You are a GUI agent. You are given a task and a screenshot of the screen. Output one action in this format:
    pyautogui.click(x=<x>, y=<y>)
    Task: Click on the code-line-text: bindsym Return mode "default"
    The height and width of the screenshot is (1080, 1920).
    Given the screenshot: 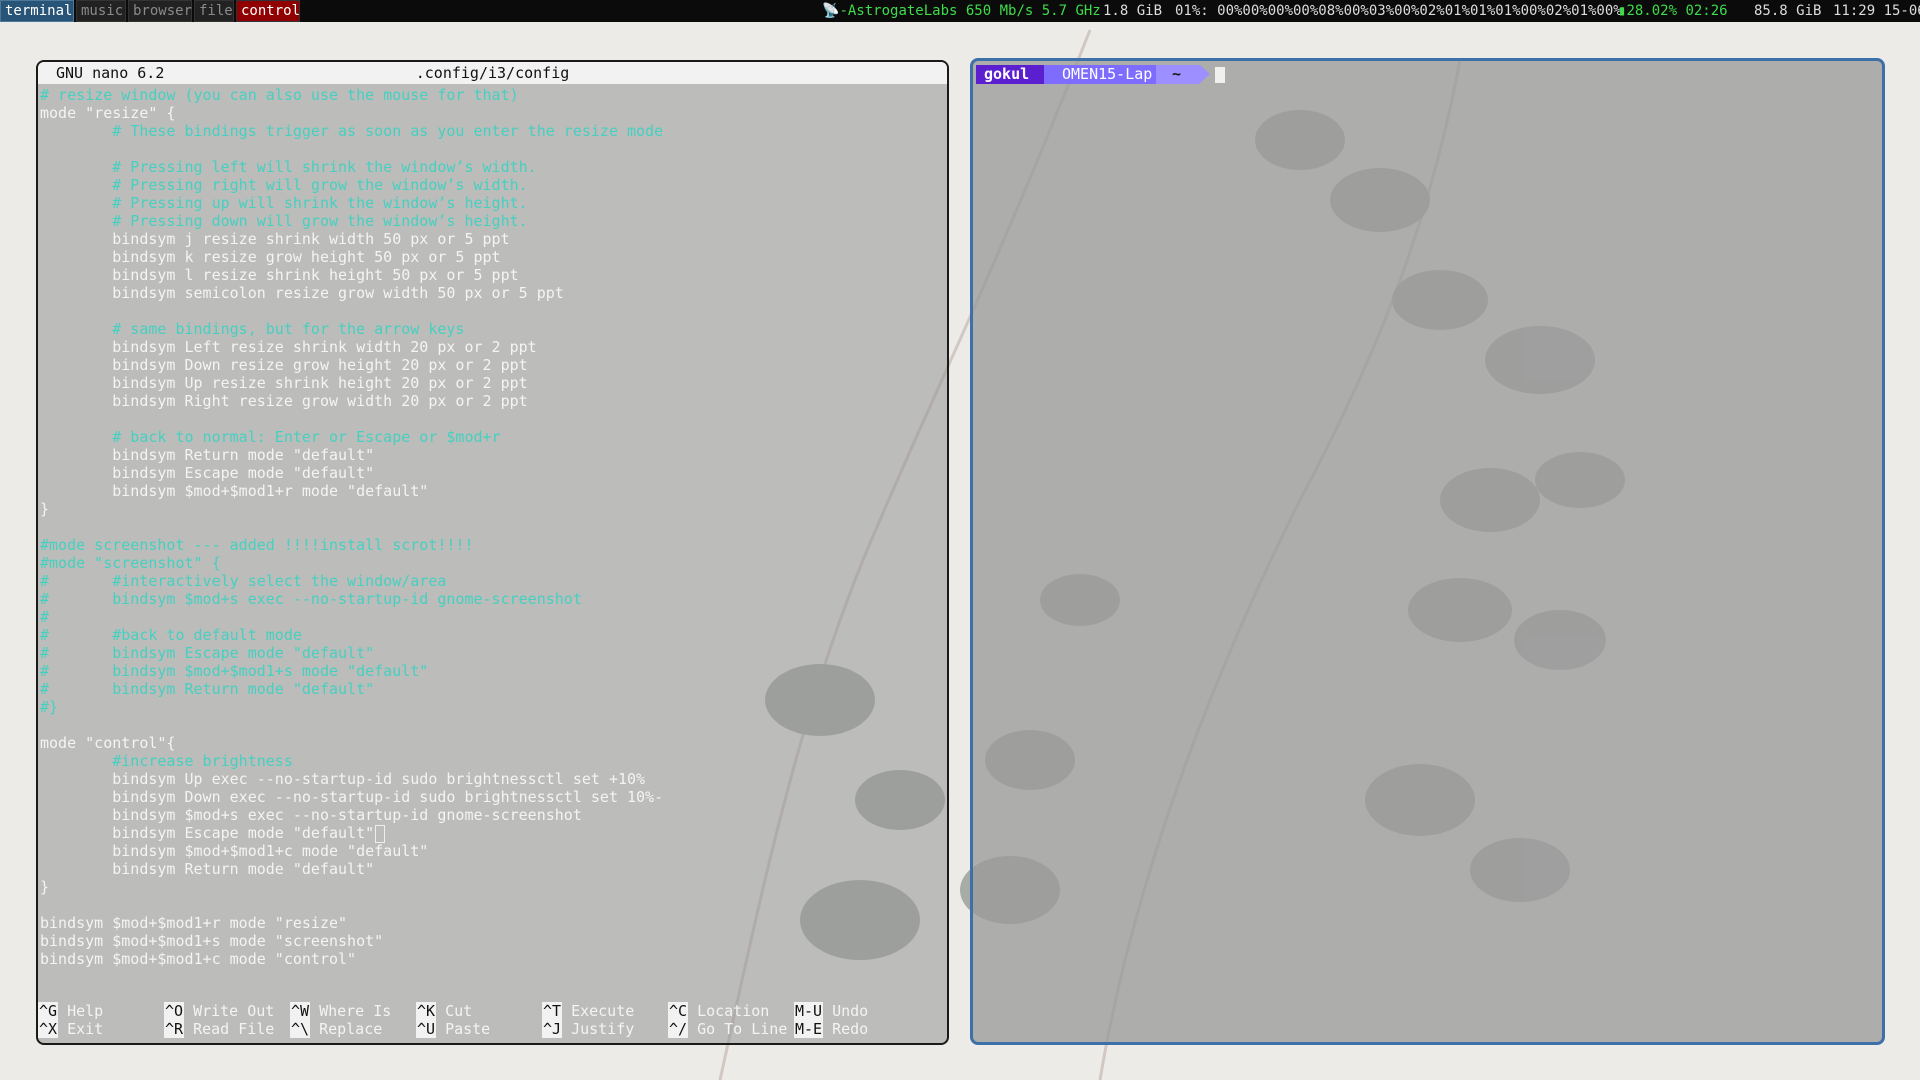 What is the action you would take?
    pyautogui.click(x=207, y=869)
    